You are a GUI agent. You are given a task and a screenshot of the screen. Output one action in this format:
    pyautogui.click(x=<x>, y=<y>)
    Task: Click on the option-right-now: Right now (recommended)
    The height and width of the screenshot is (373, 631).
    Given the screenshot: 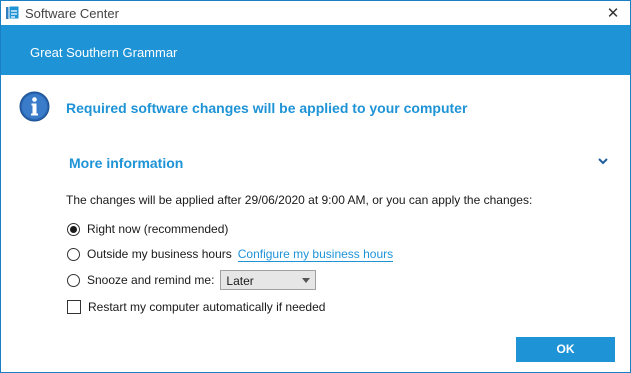 What is the action you would take?
    pyautogui.click(x=147, y=229)
    